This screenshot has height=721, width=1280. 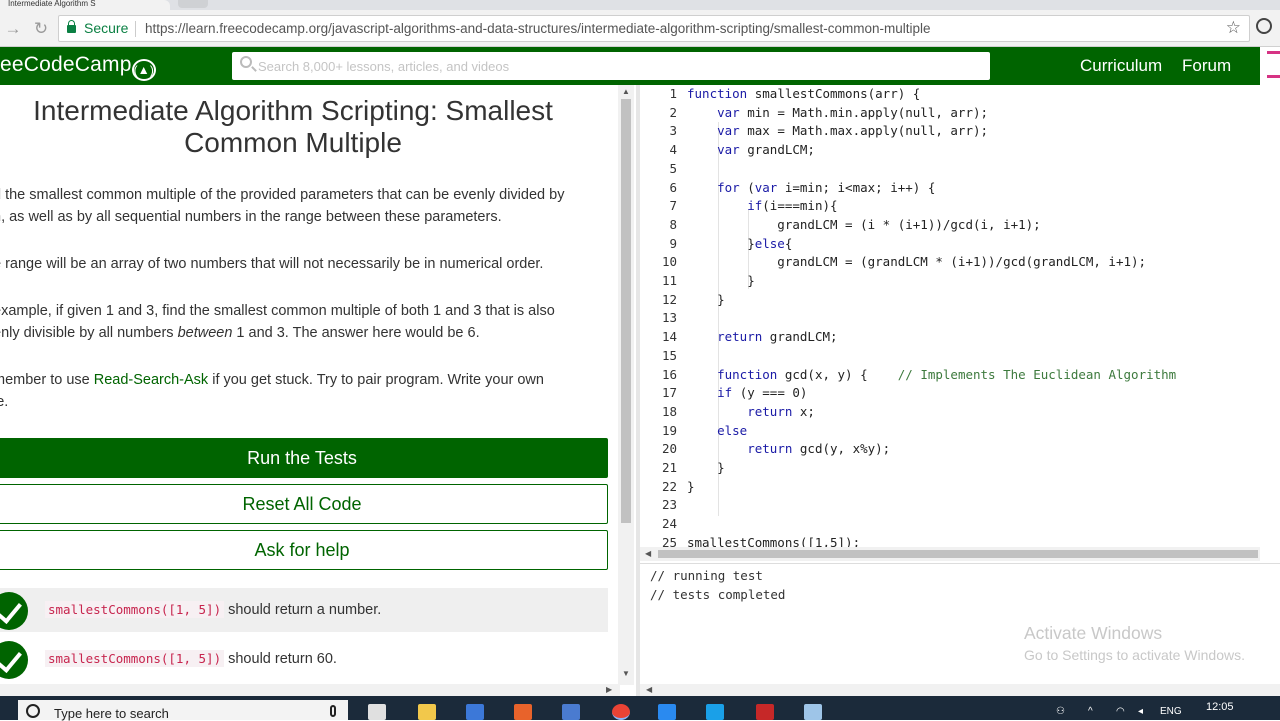 What do you see at coordinates (608, 66) in the screenshot?
I see `search-input` at bounding box center [608, 66].